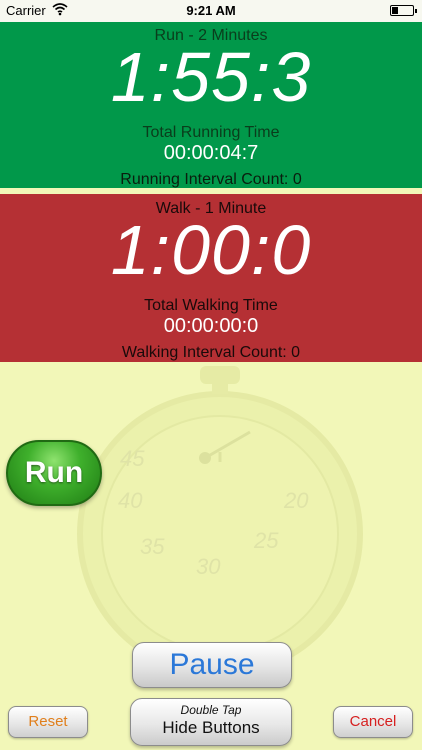 The height and width of the screenshot is (750, 422). I want to click on run-countdown: 1:55:3, so click(211, 77).